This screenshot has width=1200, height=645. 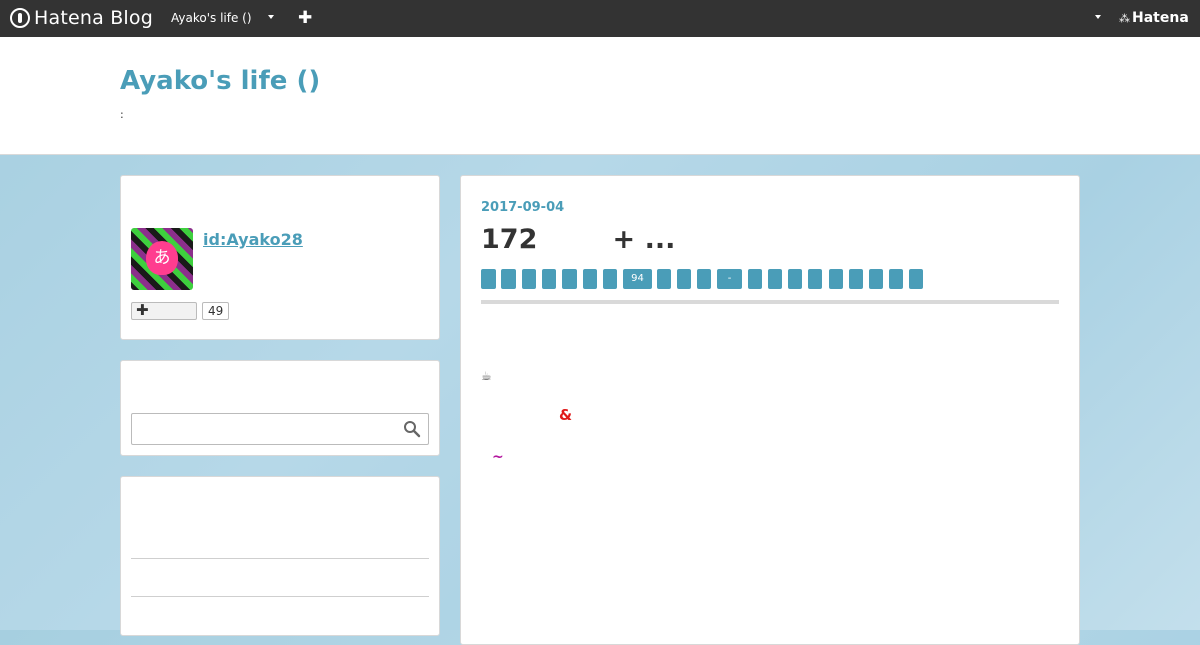 I want to click on hatena-mark-icon: ⁂, so click(x=1124, y=18).